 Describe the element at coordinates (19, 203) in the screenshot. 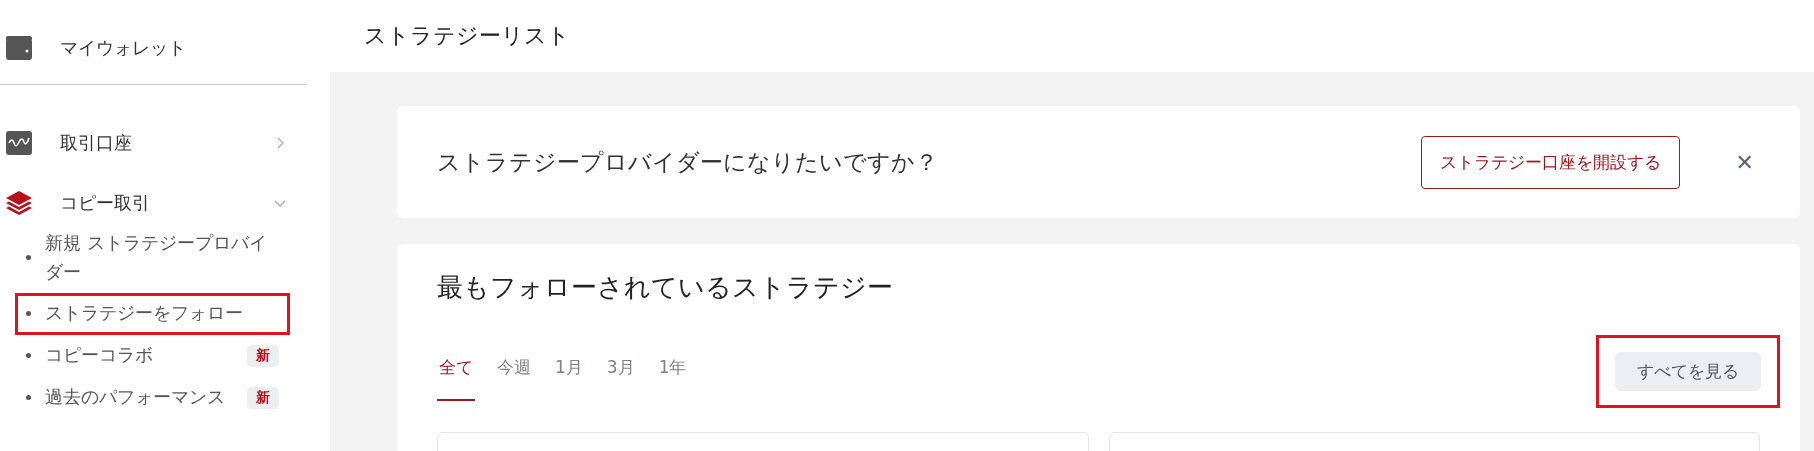

I see `layers-icon` at that location.